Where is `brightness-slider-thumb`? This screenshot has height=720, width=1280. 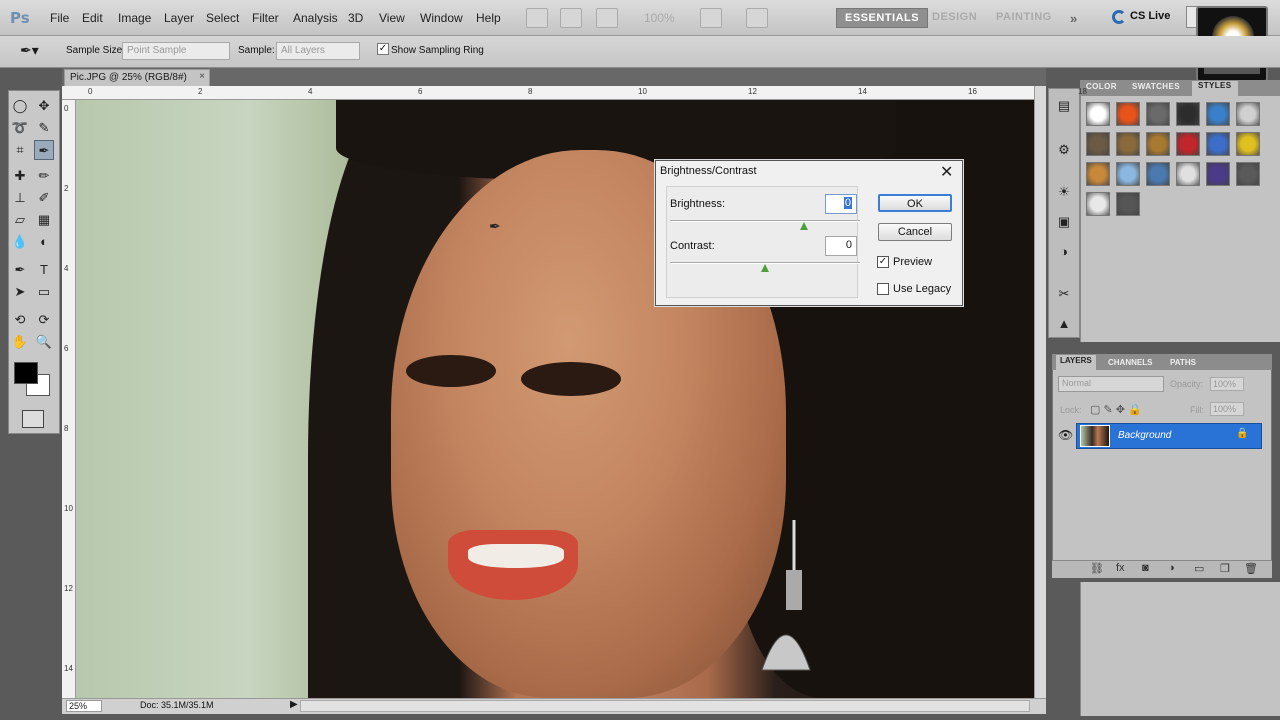 brightness-slider-thumb is located at coordinates (804, 226).